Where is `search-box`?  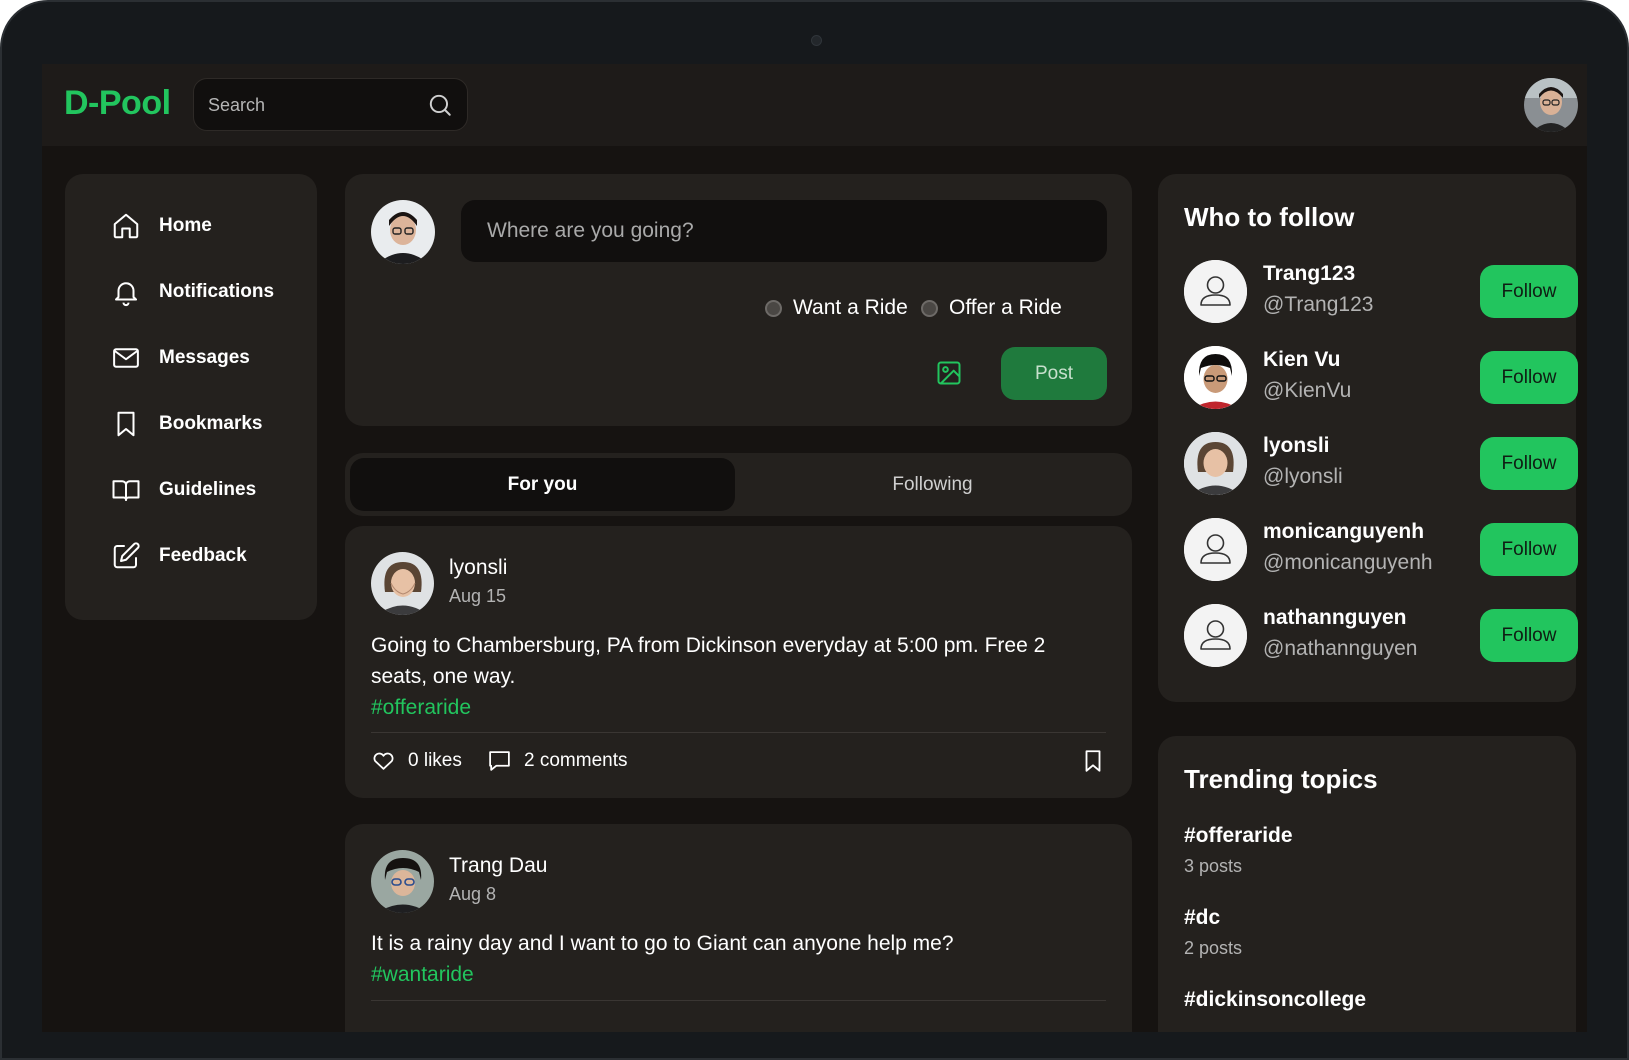
search-box is located at coordinates (330, 104).